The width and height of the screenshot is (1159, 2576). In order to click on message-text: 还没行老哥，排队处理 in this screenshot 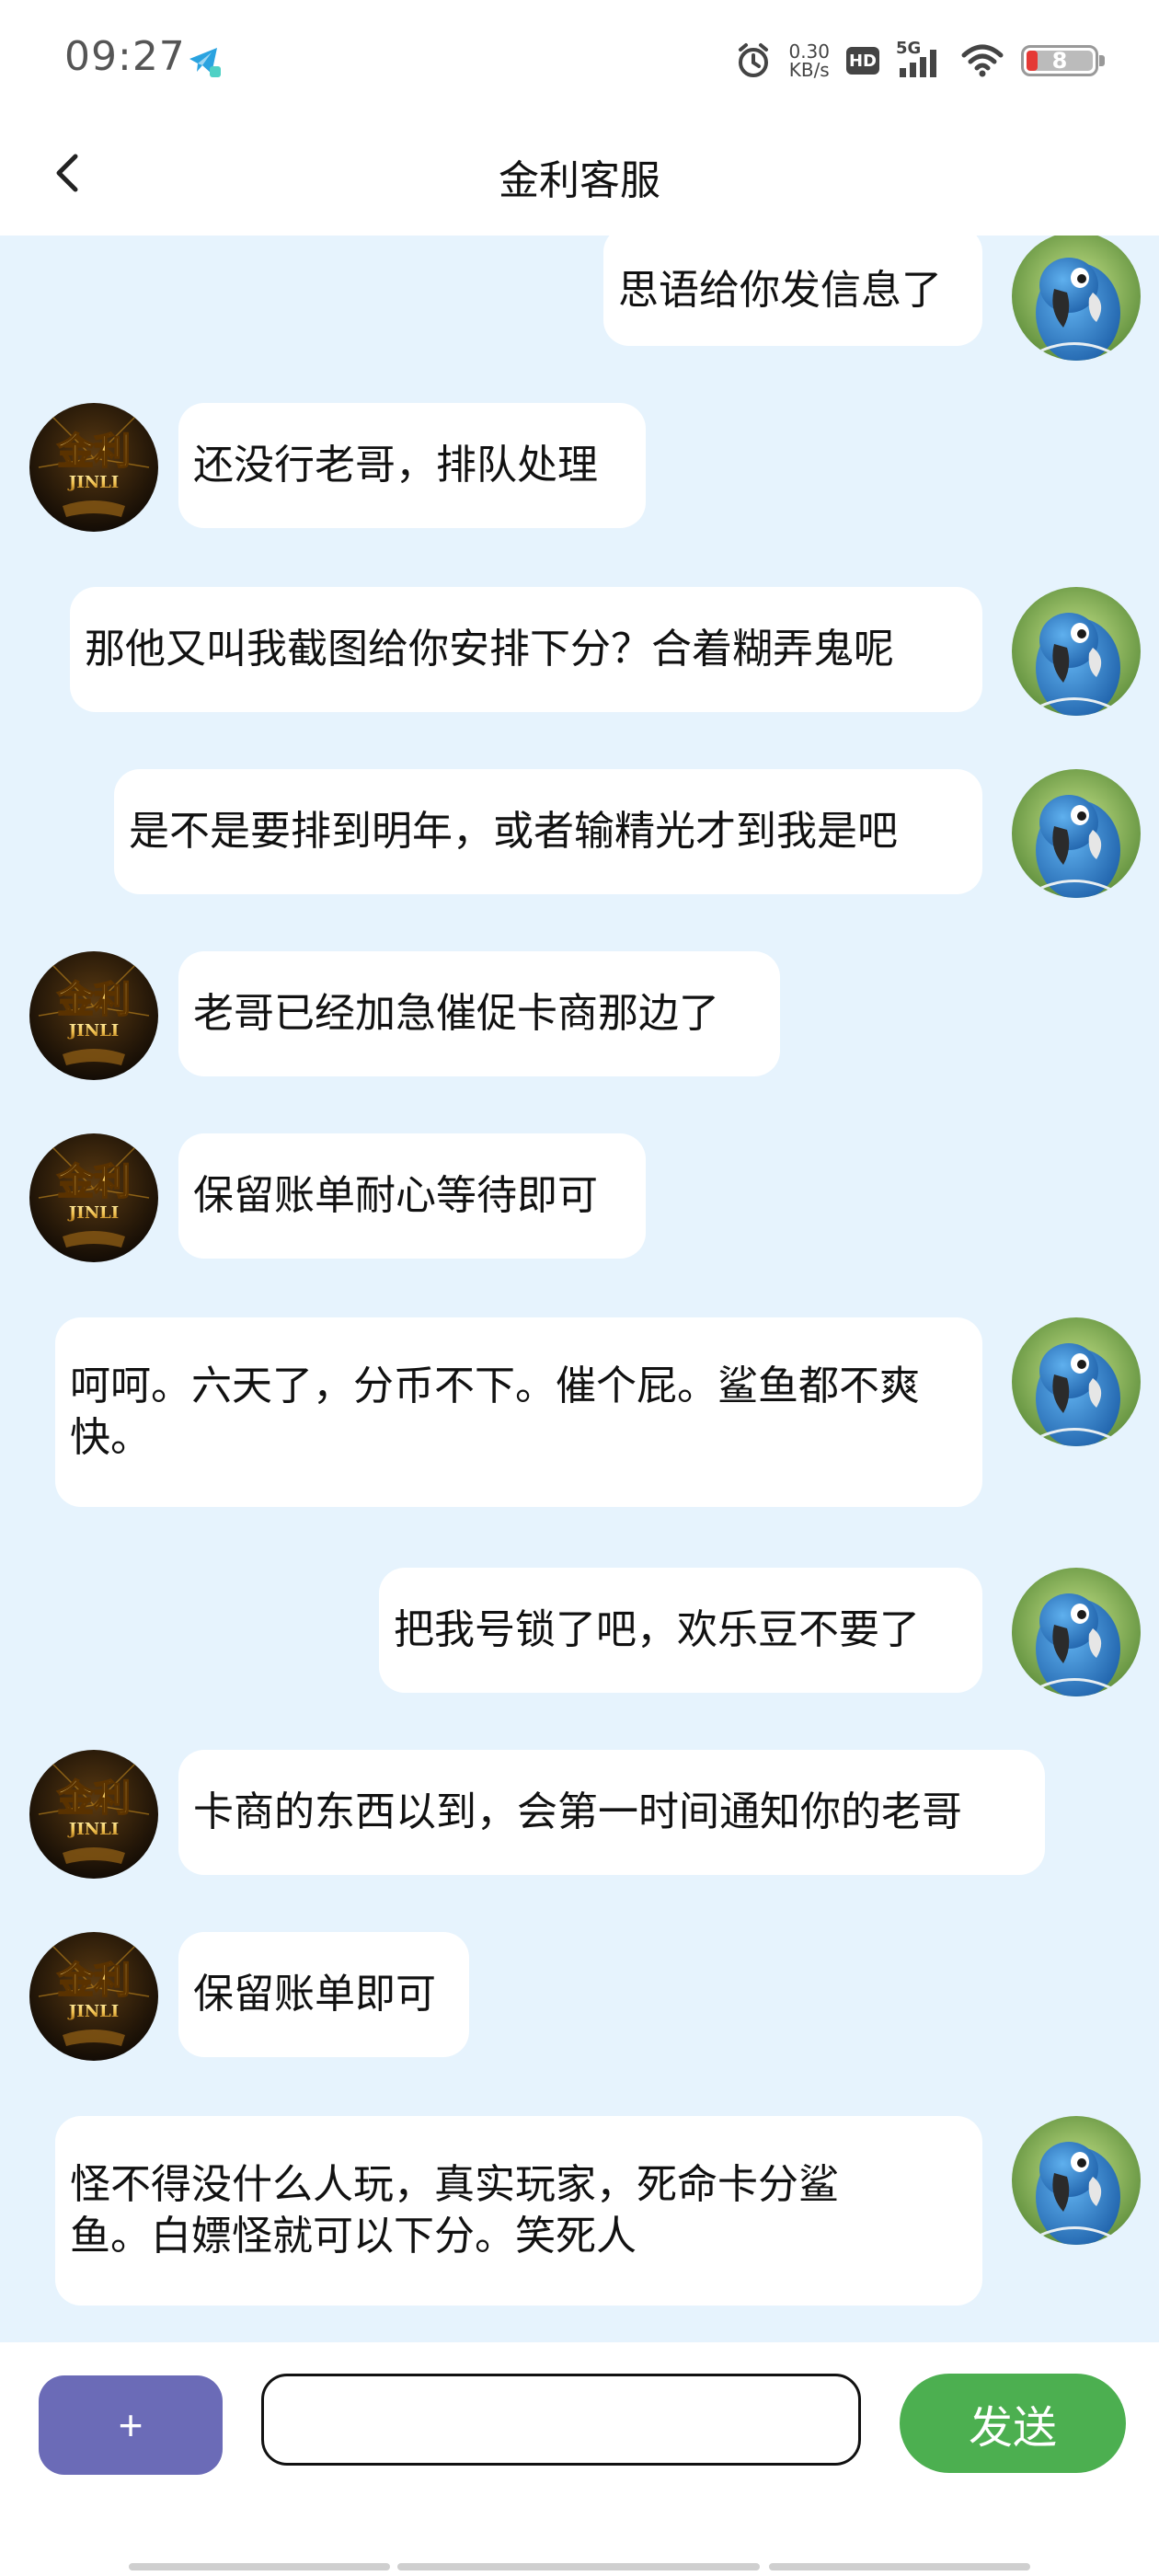, I will do `click(395, 465)`.